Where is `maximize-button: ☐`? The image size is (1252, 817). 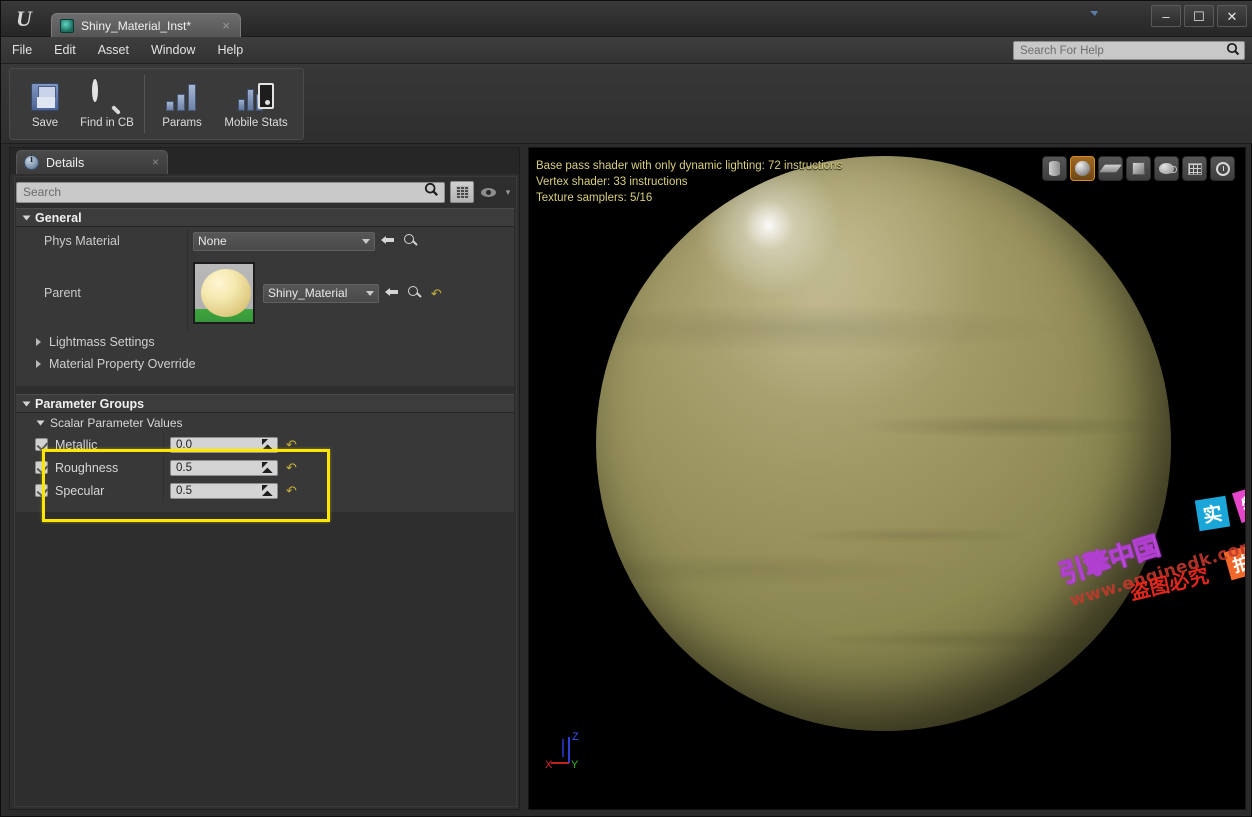
maximize-button: ☐ is located at coordinates (1199, 16).